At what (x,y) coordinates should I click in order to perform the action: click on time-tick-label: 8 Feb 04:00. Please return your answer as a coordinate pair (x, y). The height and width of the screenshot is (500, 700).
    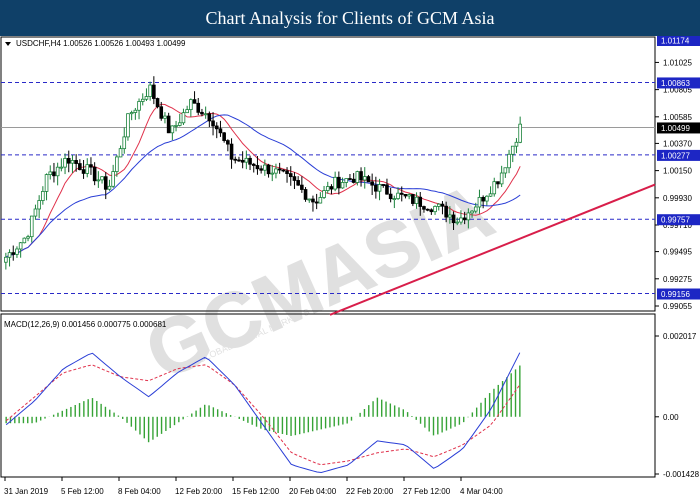
    Looking at the image, I should click on (139, 491).